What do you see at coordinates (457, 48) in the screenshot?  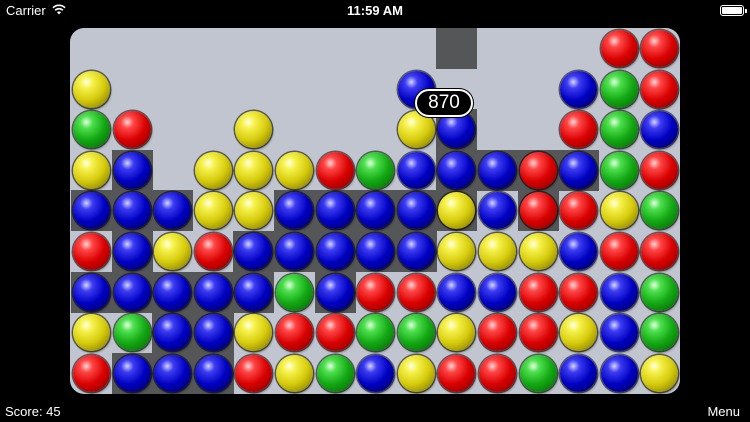 I see `selection-highlight-cell` at bounding box center [457, 48].